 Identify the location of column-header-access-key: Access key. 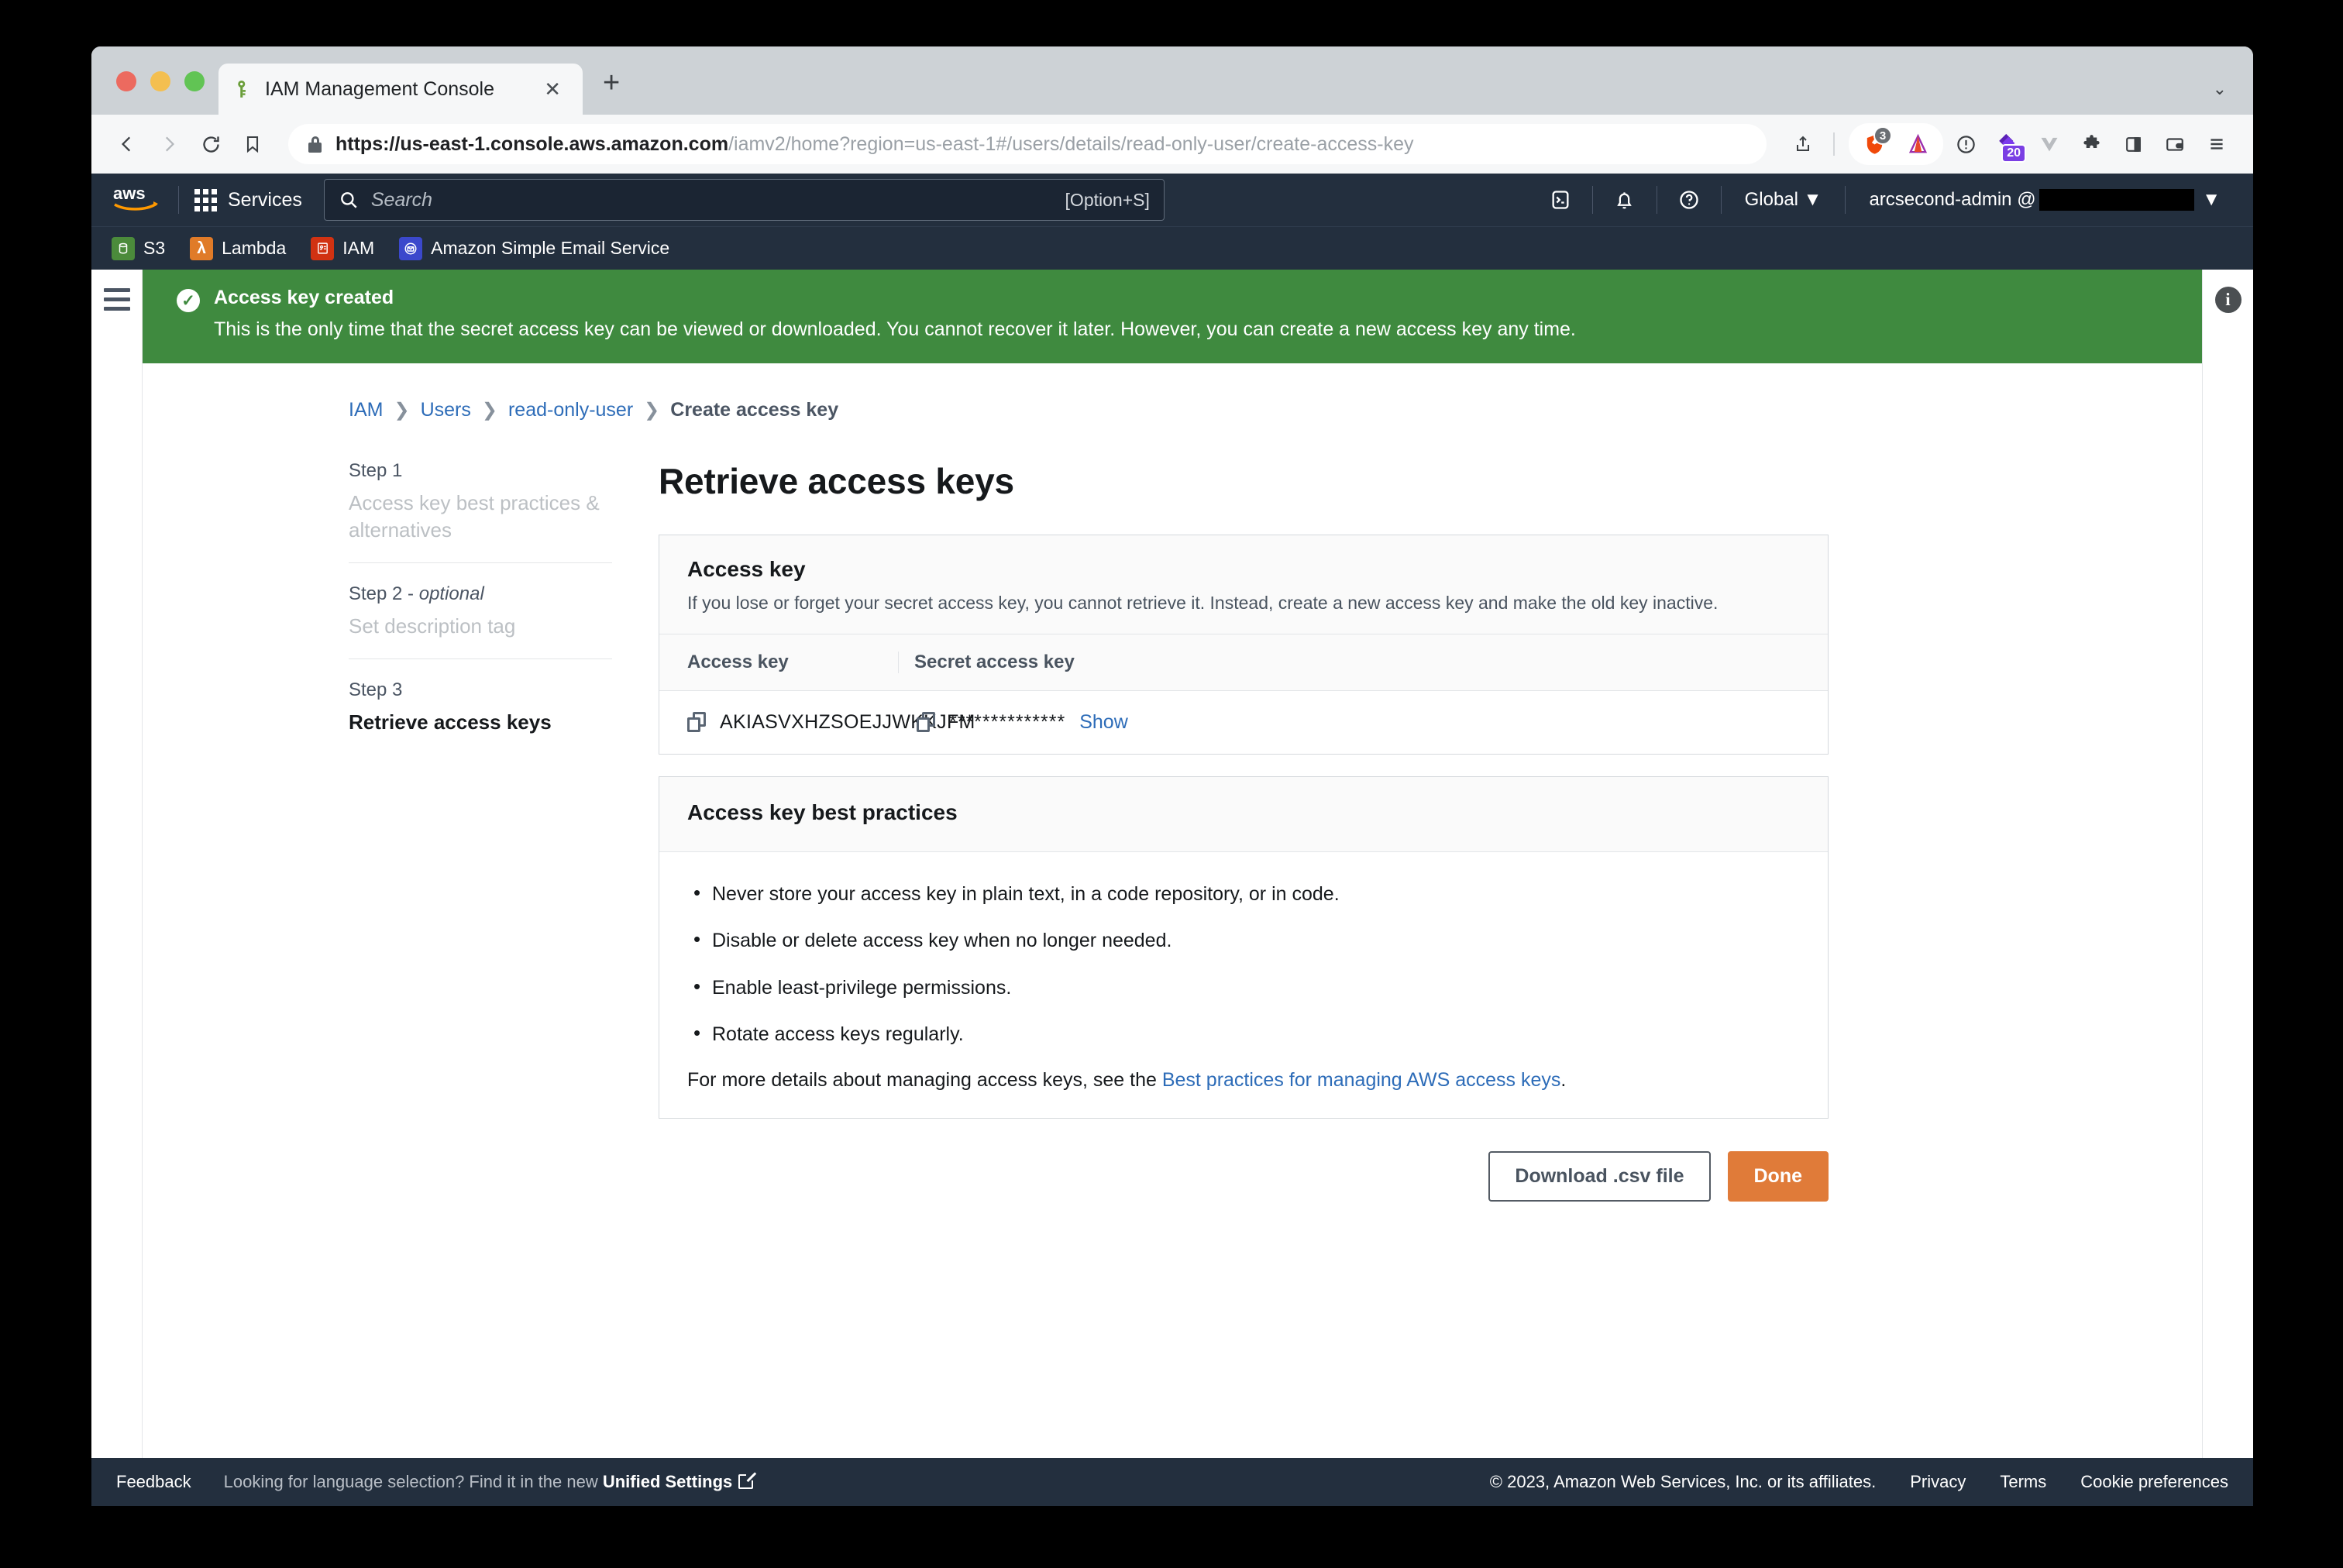
(738, 661).